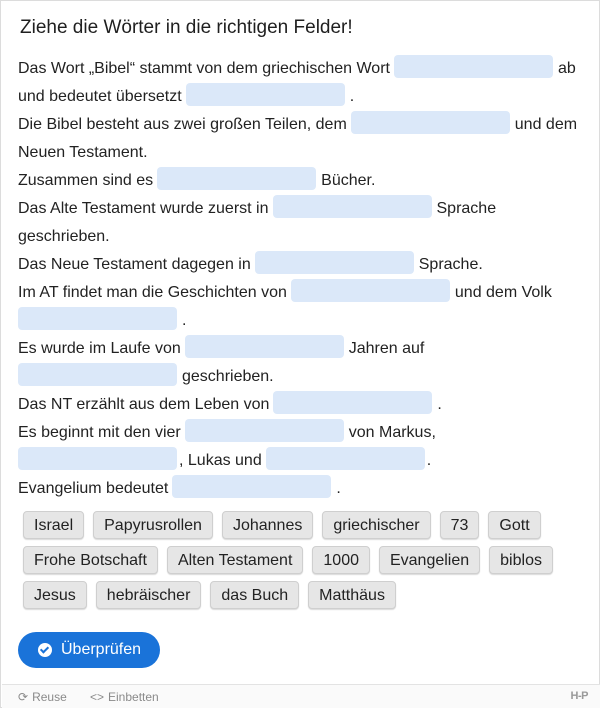 This screenshot has height=708, width=600. Describe the element at coordinates (514, 525) in the screenshot. I see `draggable-word: Gott` at that location.